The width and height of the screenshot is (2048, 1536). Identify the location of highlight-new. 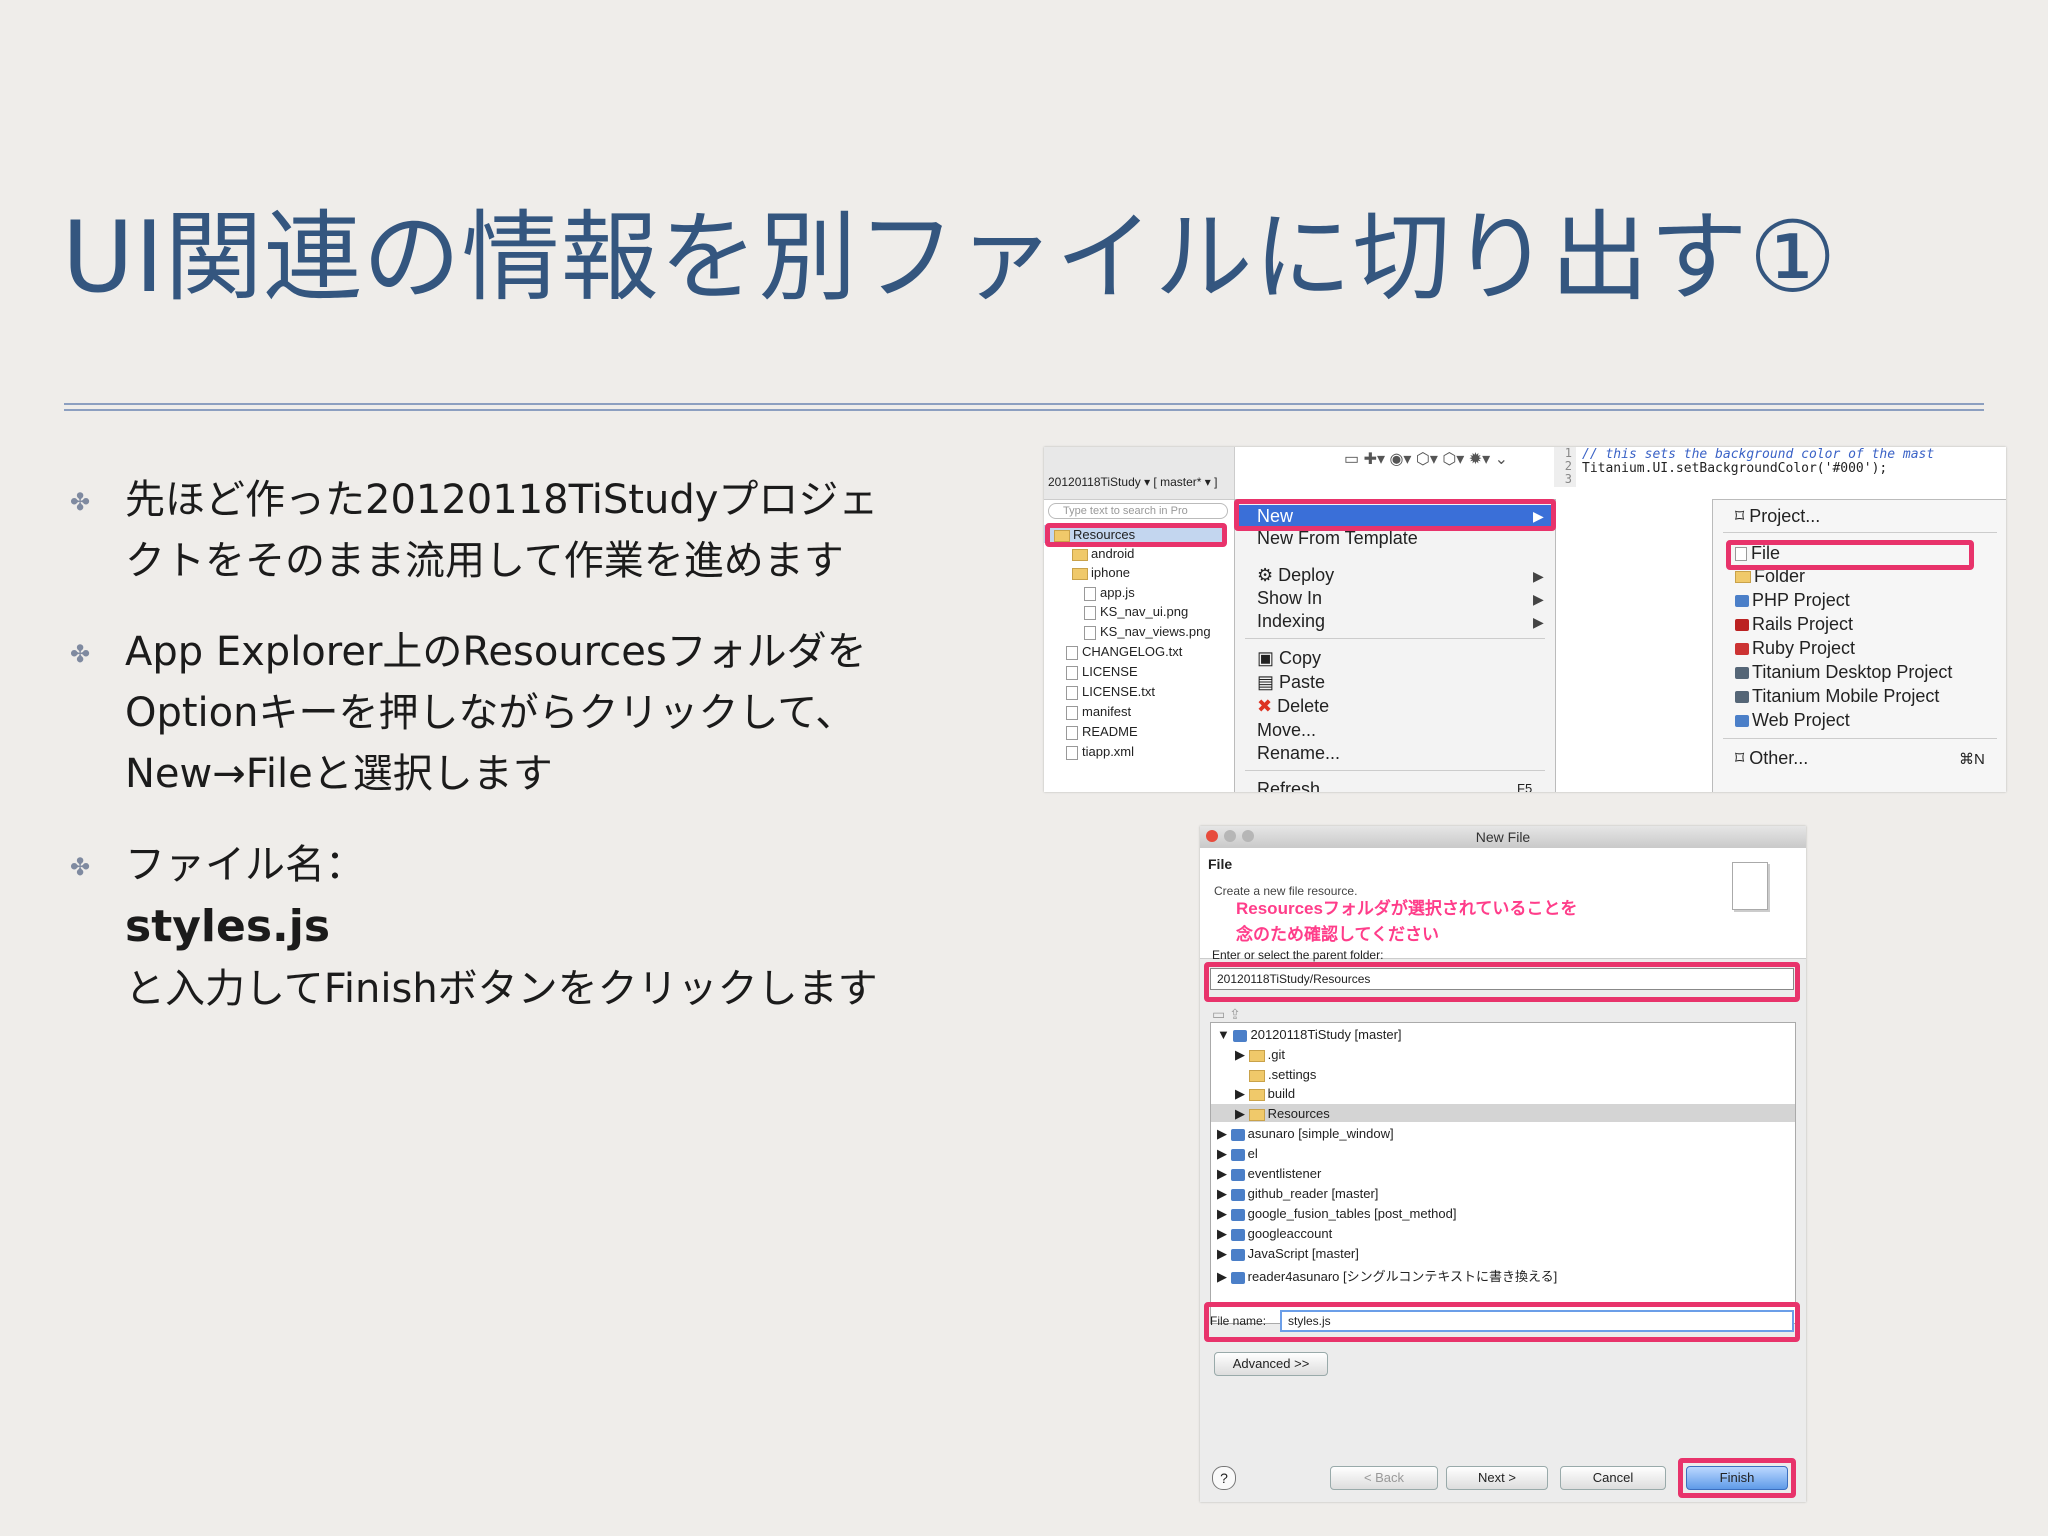
(1395, 515).